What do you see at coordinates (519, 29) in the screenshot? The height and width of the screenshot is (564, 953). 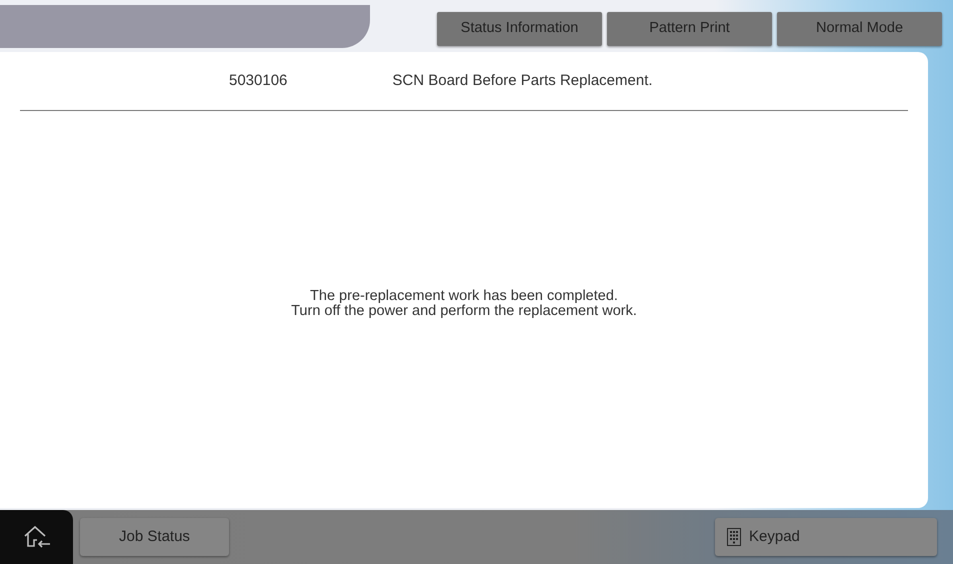 I see `header-button: Status Information` at bounding box center [519, 29].